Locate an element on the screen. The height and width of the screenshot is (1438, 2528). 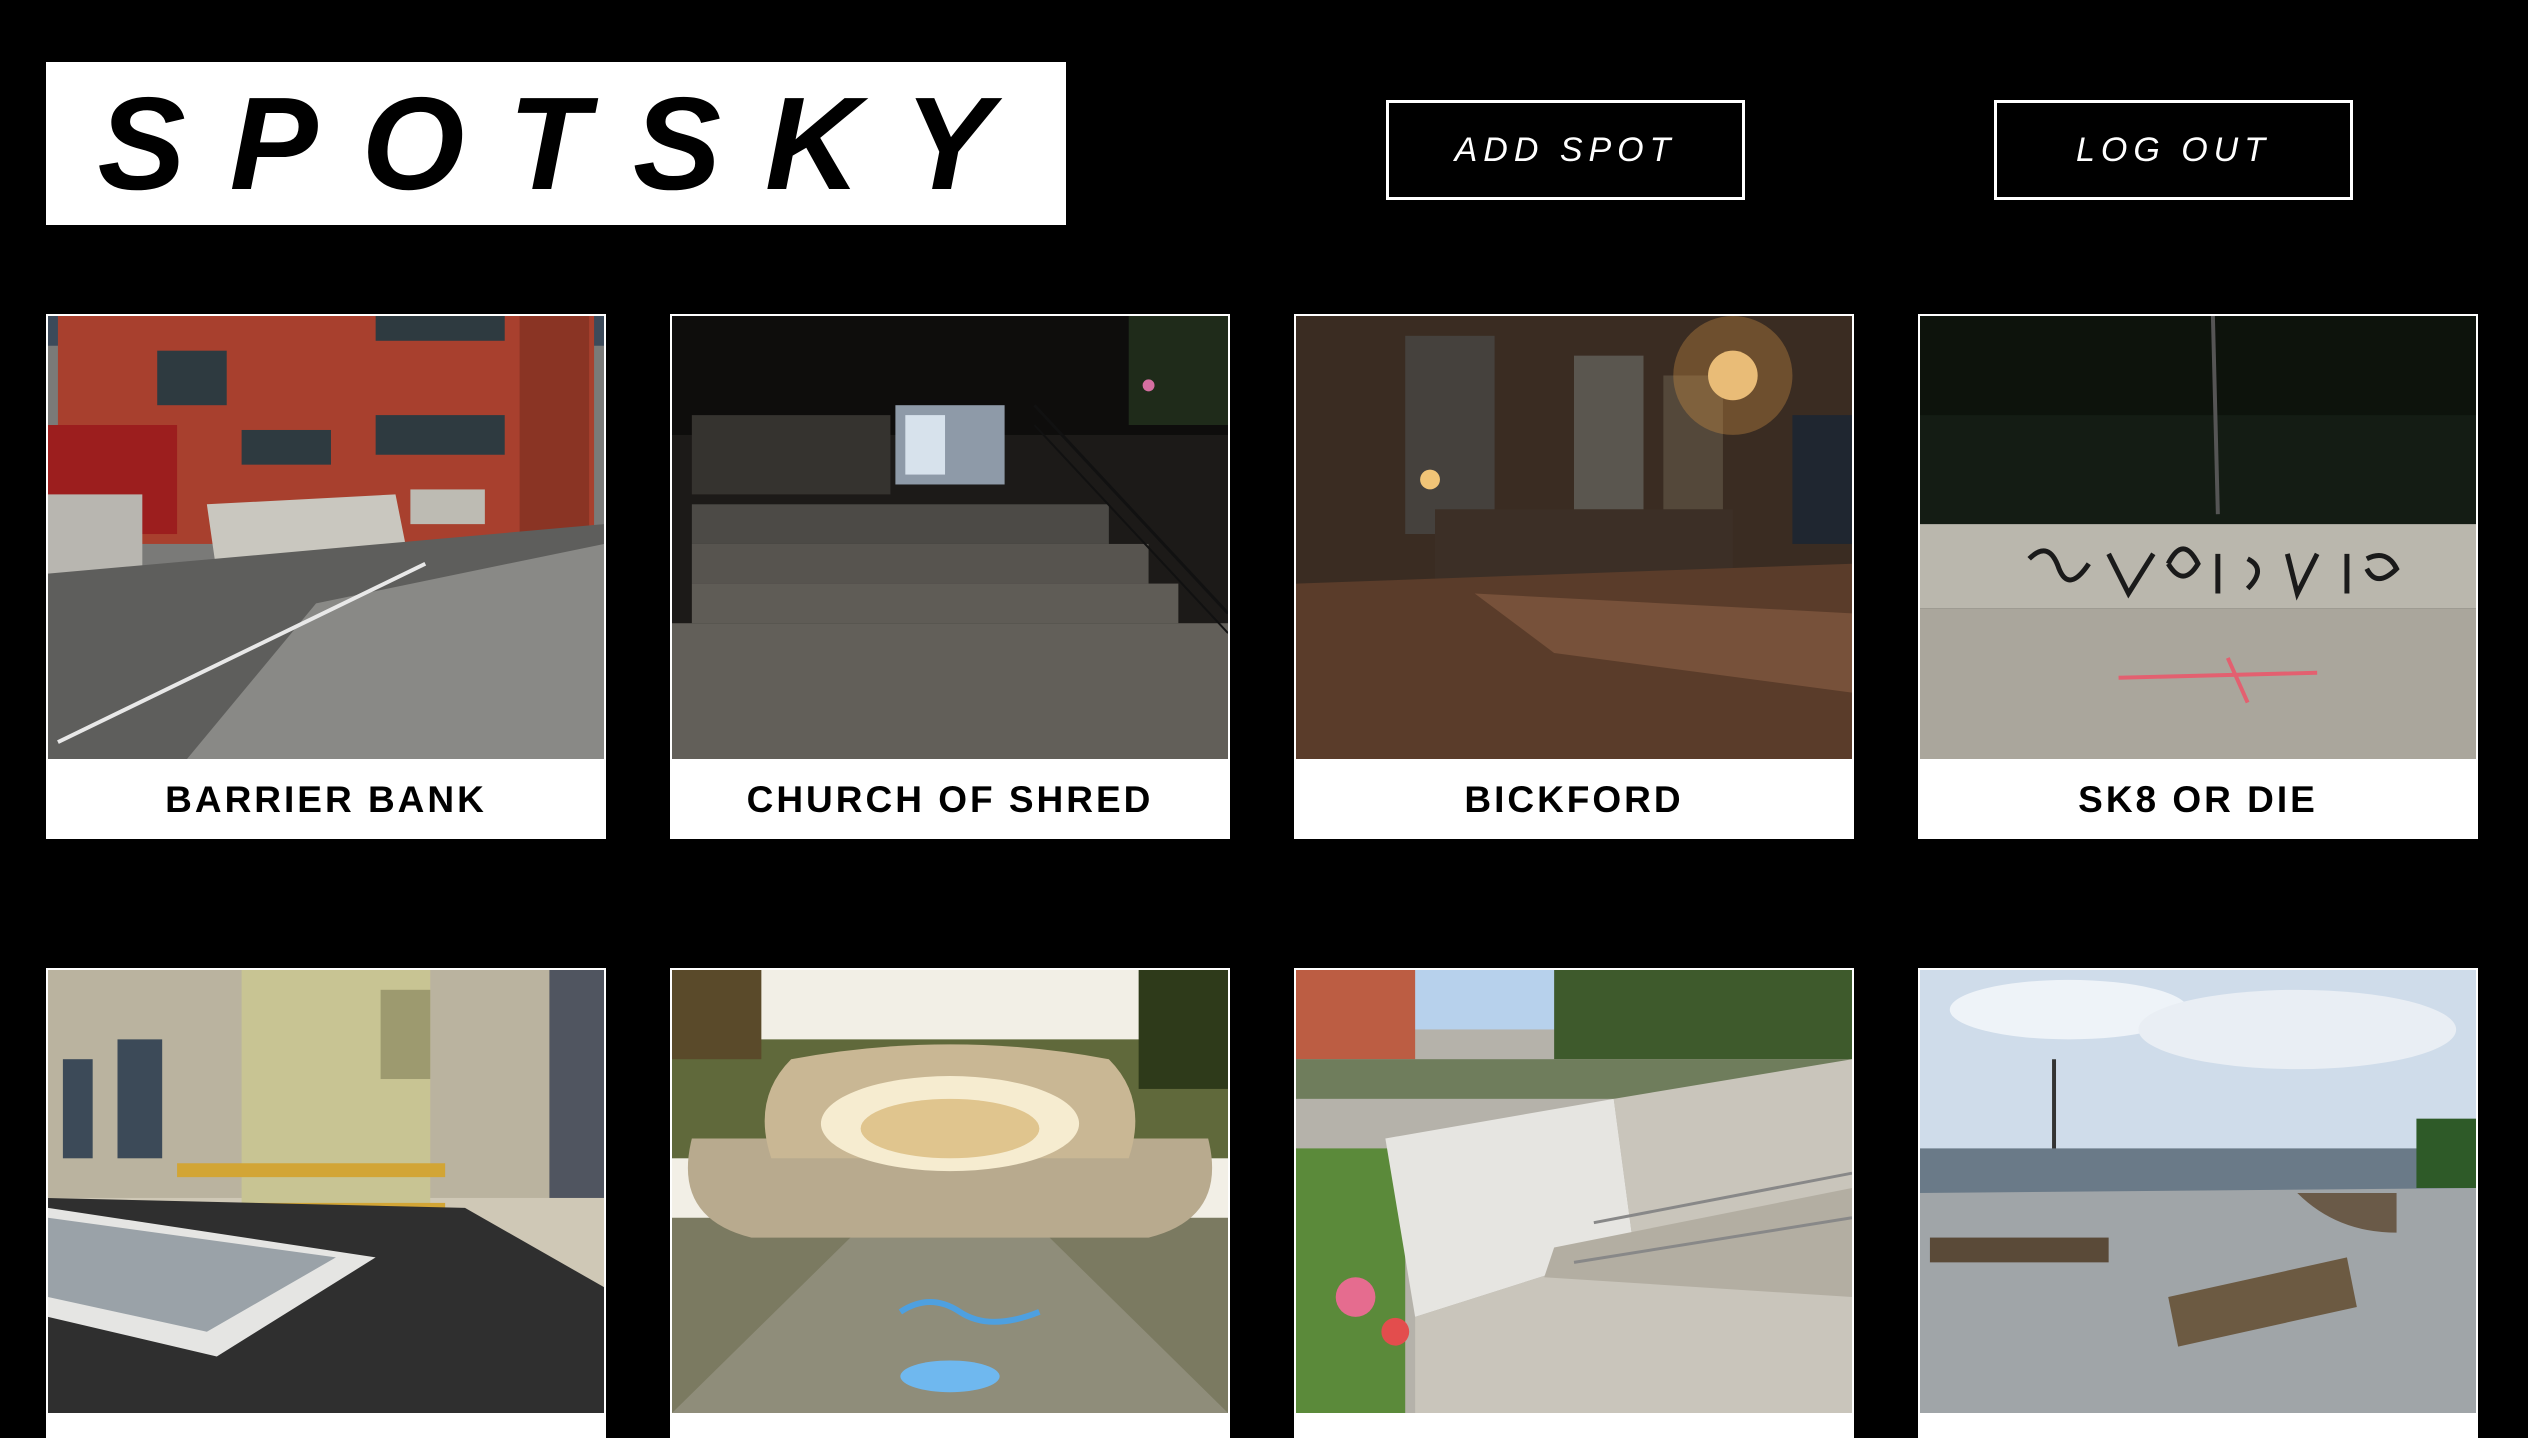
spot-card-barrier-bank: BARRIER BANK is located at coordinates (326, 576).